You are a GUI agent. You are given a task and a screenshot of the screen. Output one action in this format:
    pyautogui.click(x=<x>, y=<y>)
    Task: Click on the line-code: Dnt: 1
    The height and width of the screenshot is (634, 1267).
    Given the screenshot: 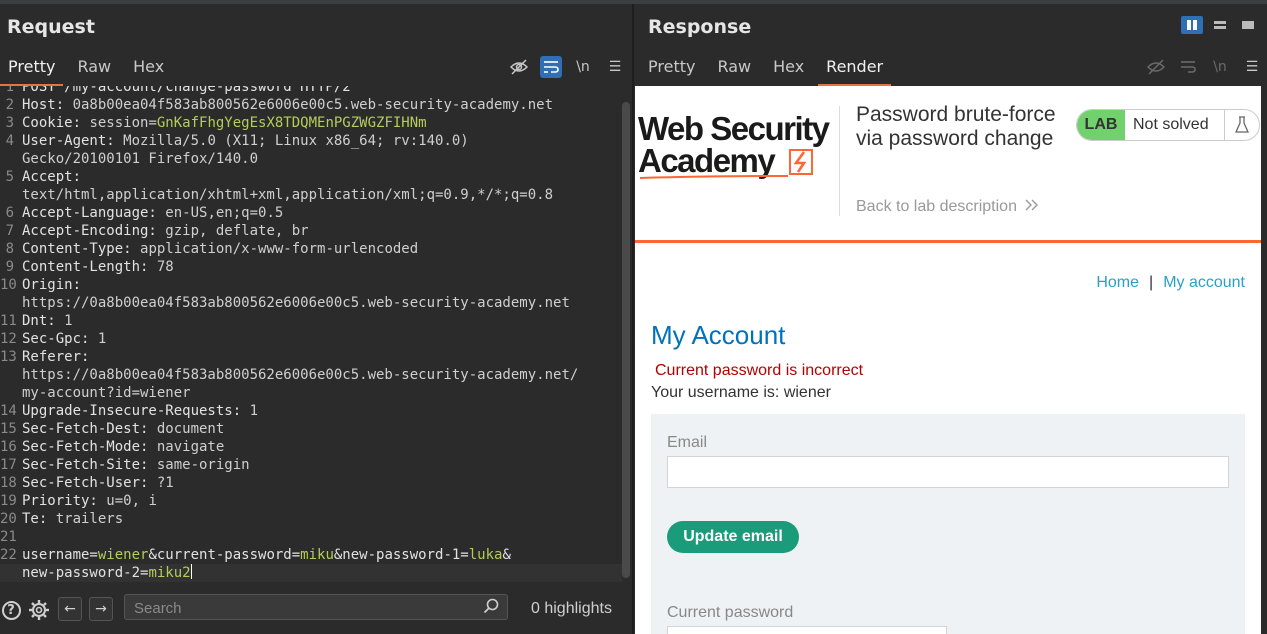 What is the action you would take?
    pyautogui.click(x=47, y=321)
    